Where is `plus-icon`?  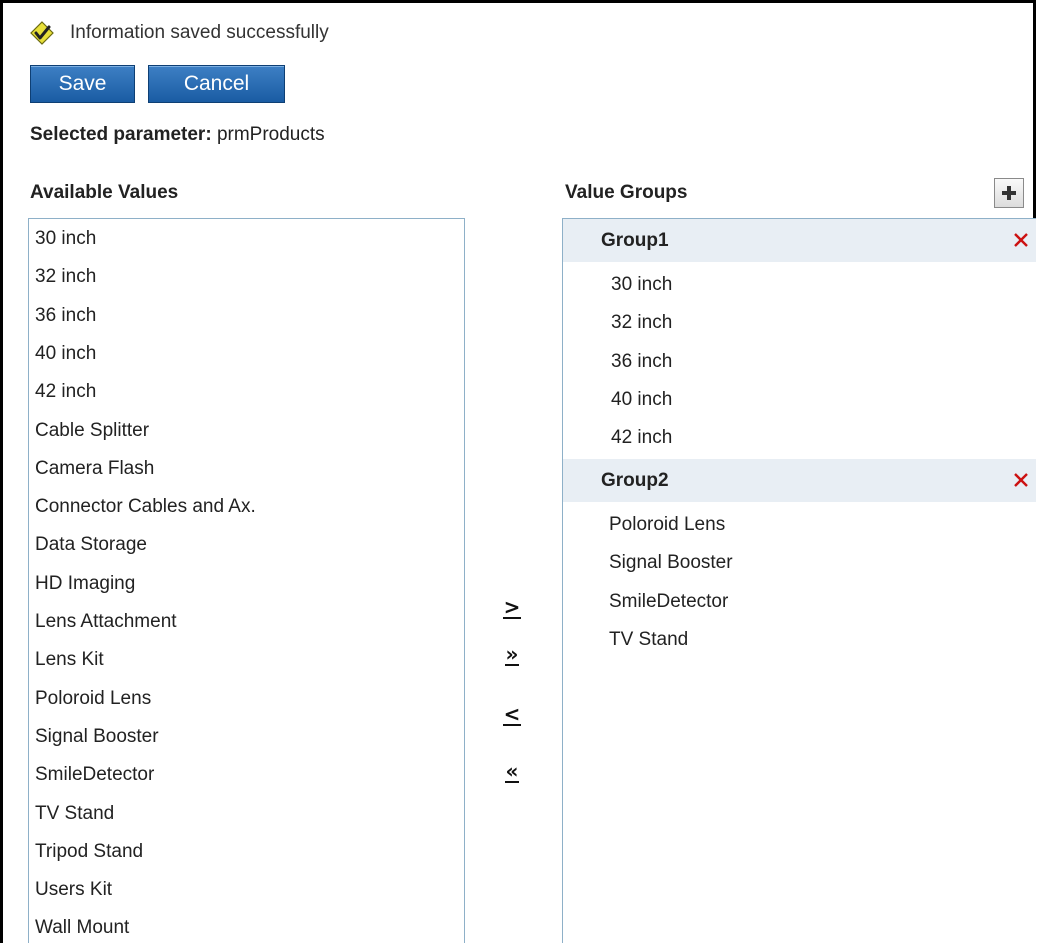
plus-icon is located at coordinates (1009, 193).